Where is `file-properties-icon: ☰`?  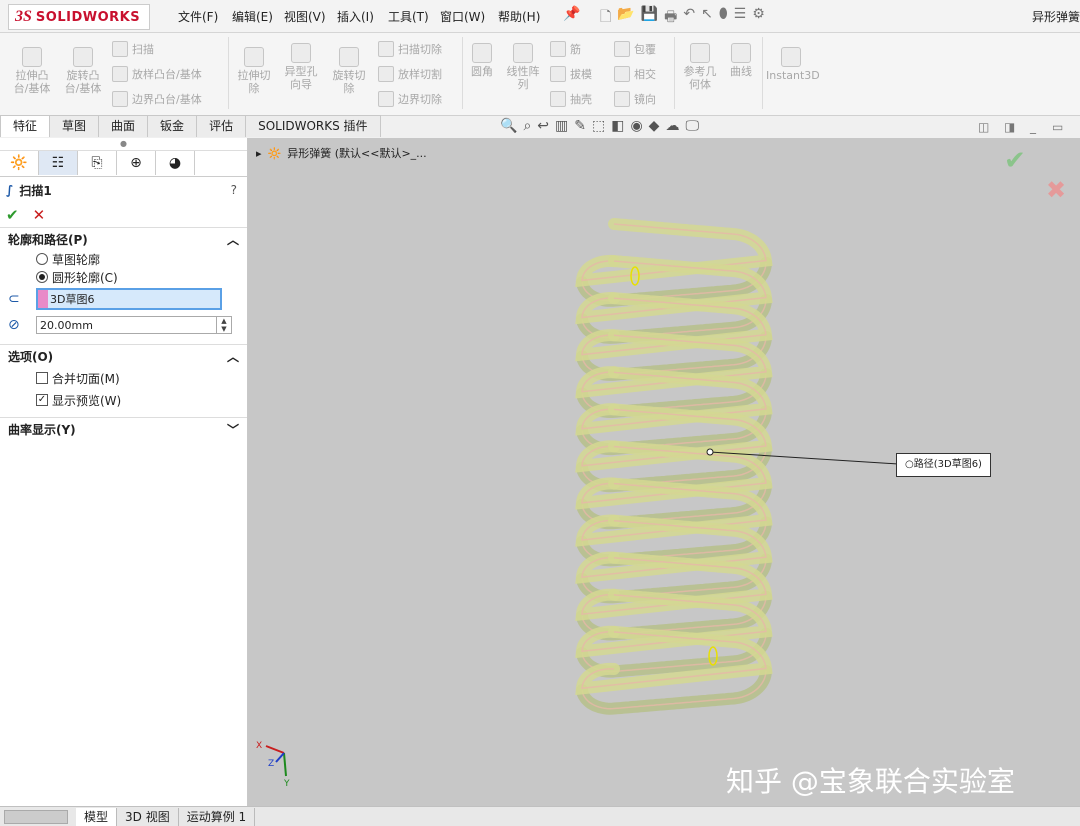 file-properties-icon: ☰ is located at coordinates (740, 18).